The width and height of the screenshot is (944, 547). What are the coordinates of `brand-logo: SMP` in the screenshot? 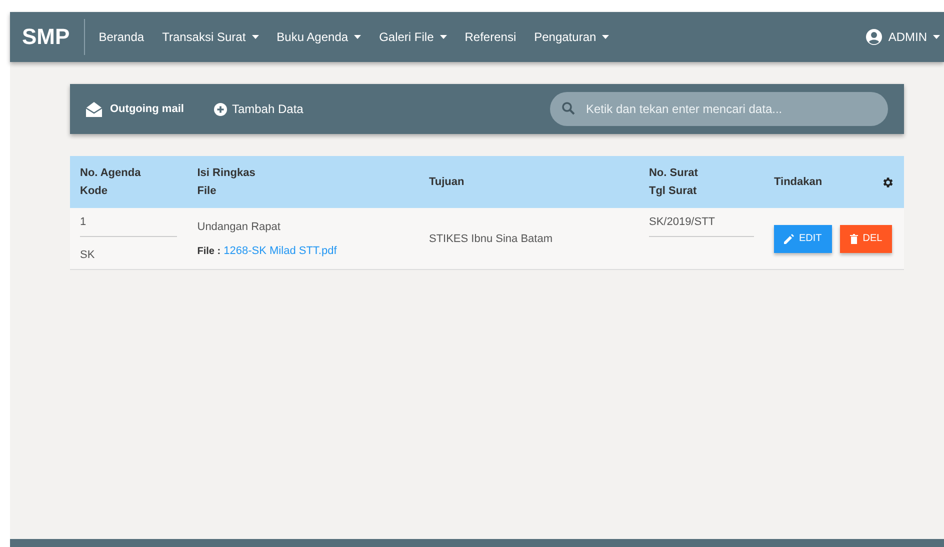 It's located at (47, 37).